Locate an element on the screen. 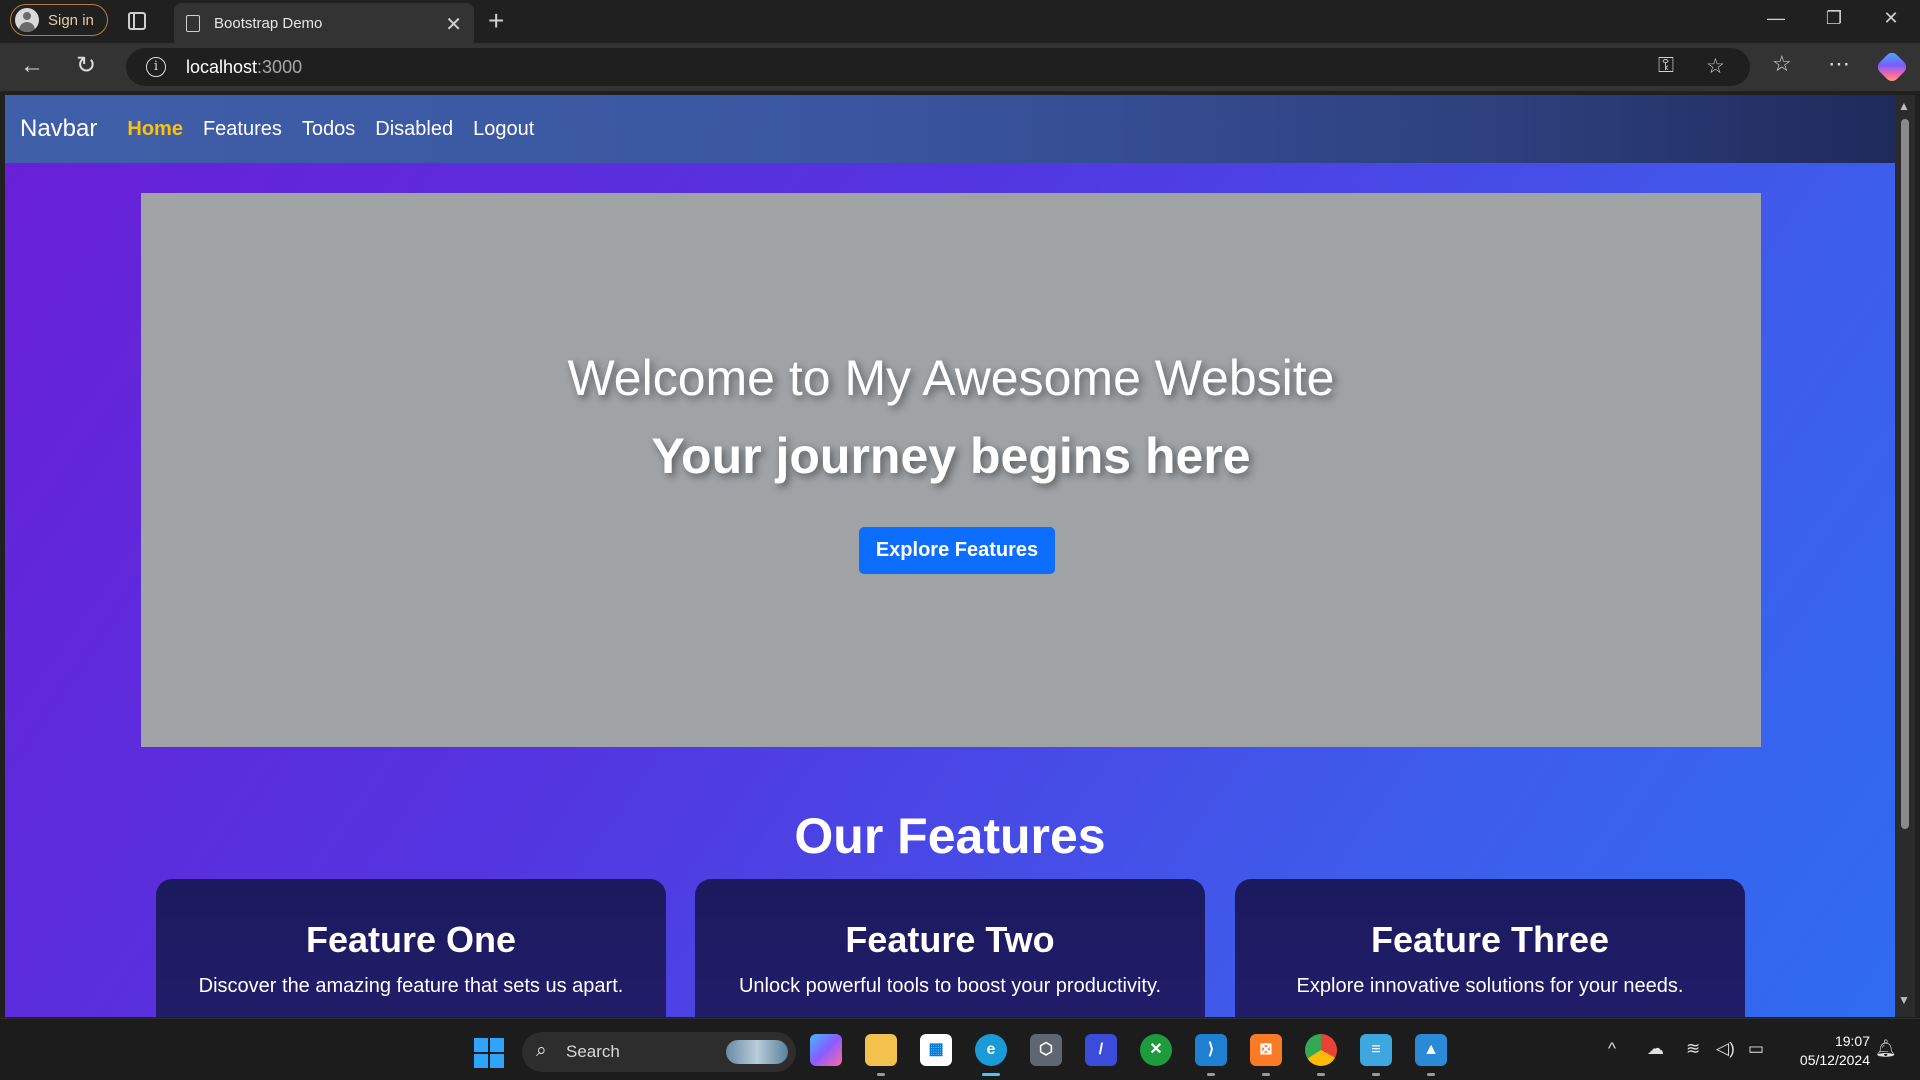 The height and width of the screenshot is (1080, 1920). hero-subtitle: Your journey begins here is located at coordinates (951, 456).